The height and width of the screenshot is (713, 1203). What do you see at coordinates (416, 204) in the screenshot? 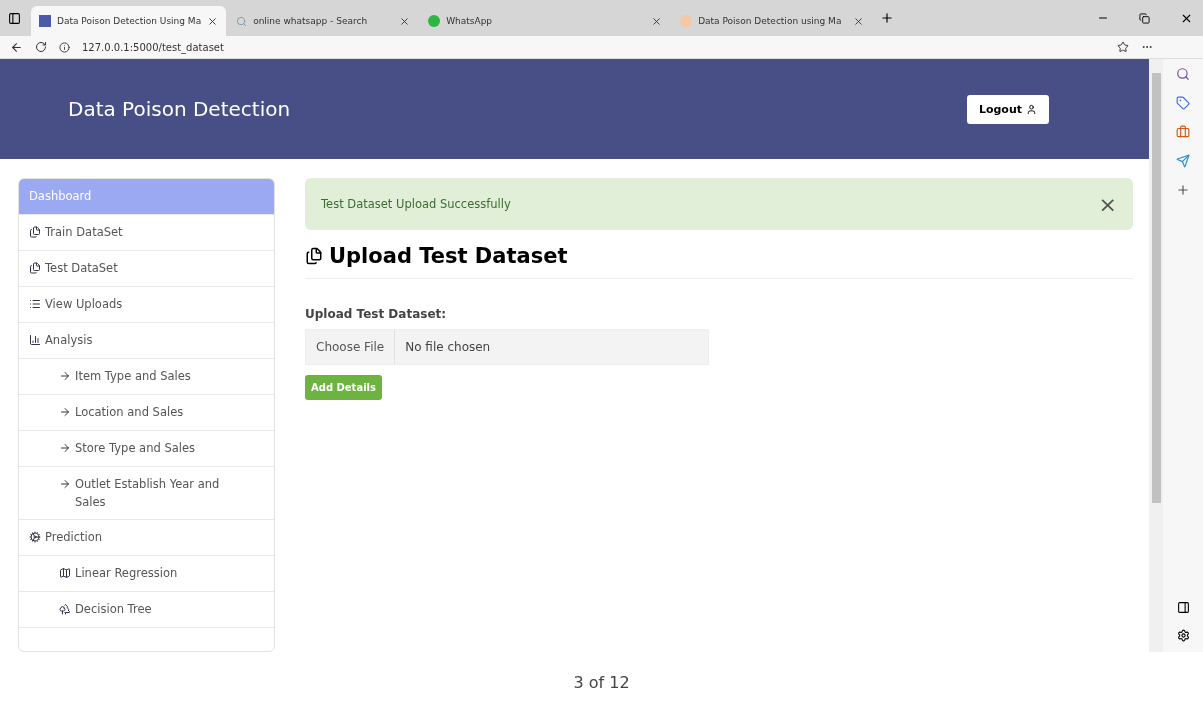
I see `alert-message: Test Dataset Upload Successfully` at bounding box center [416, 204].